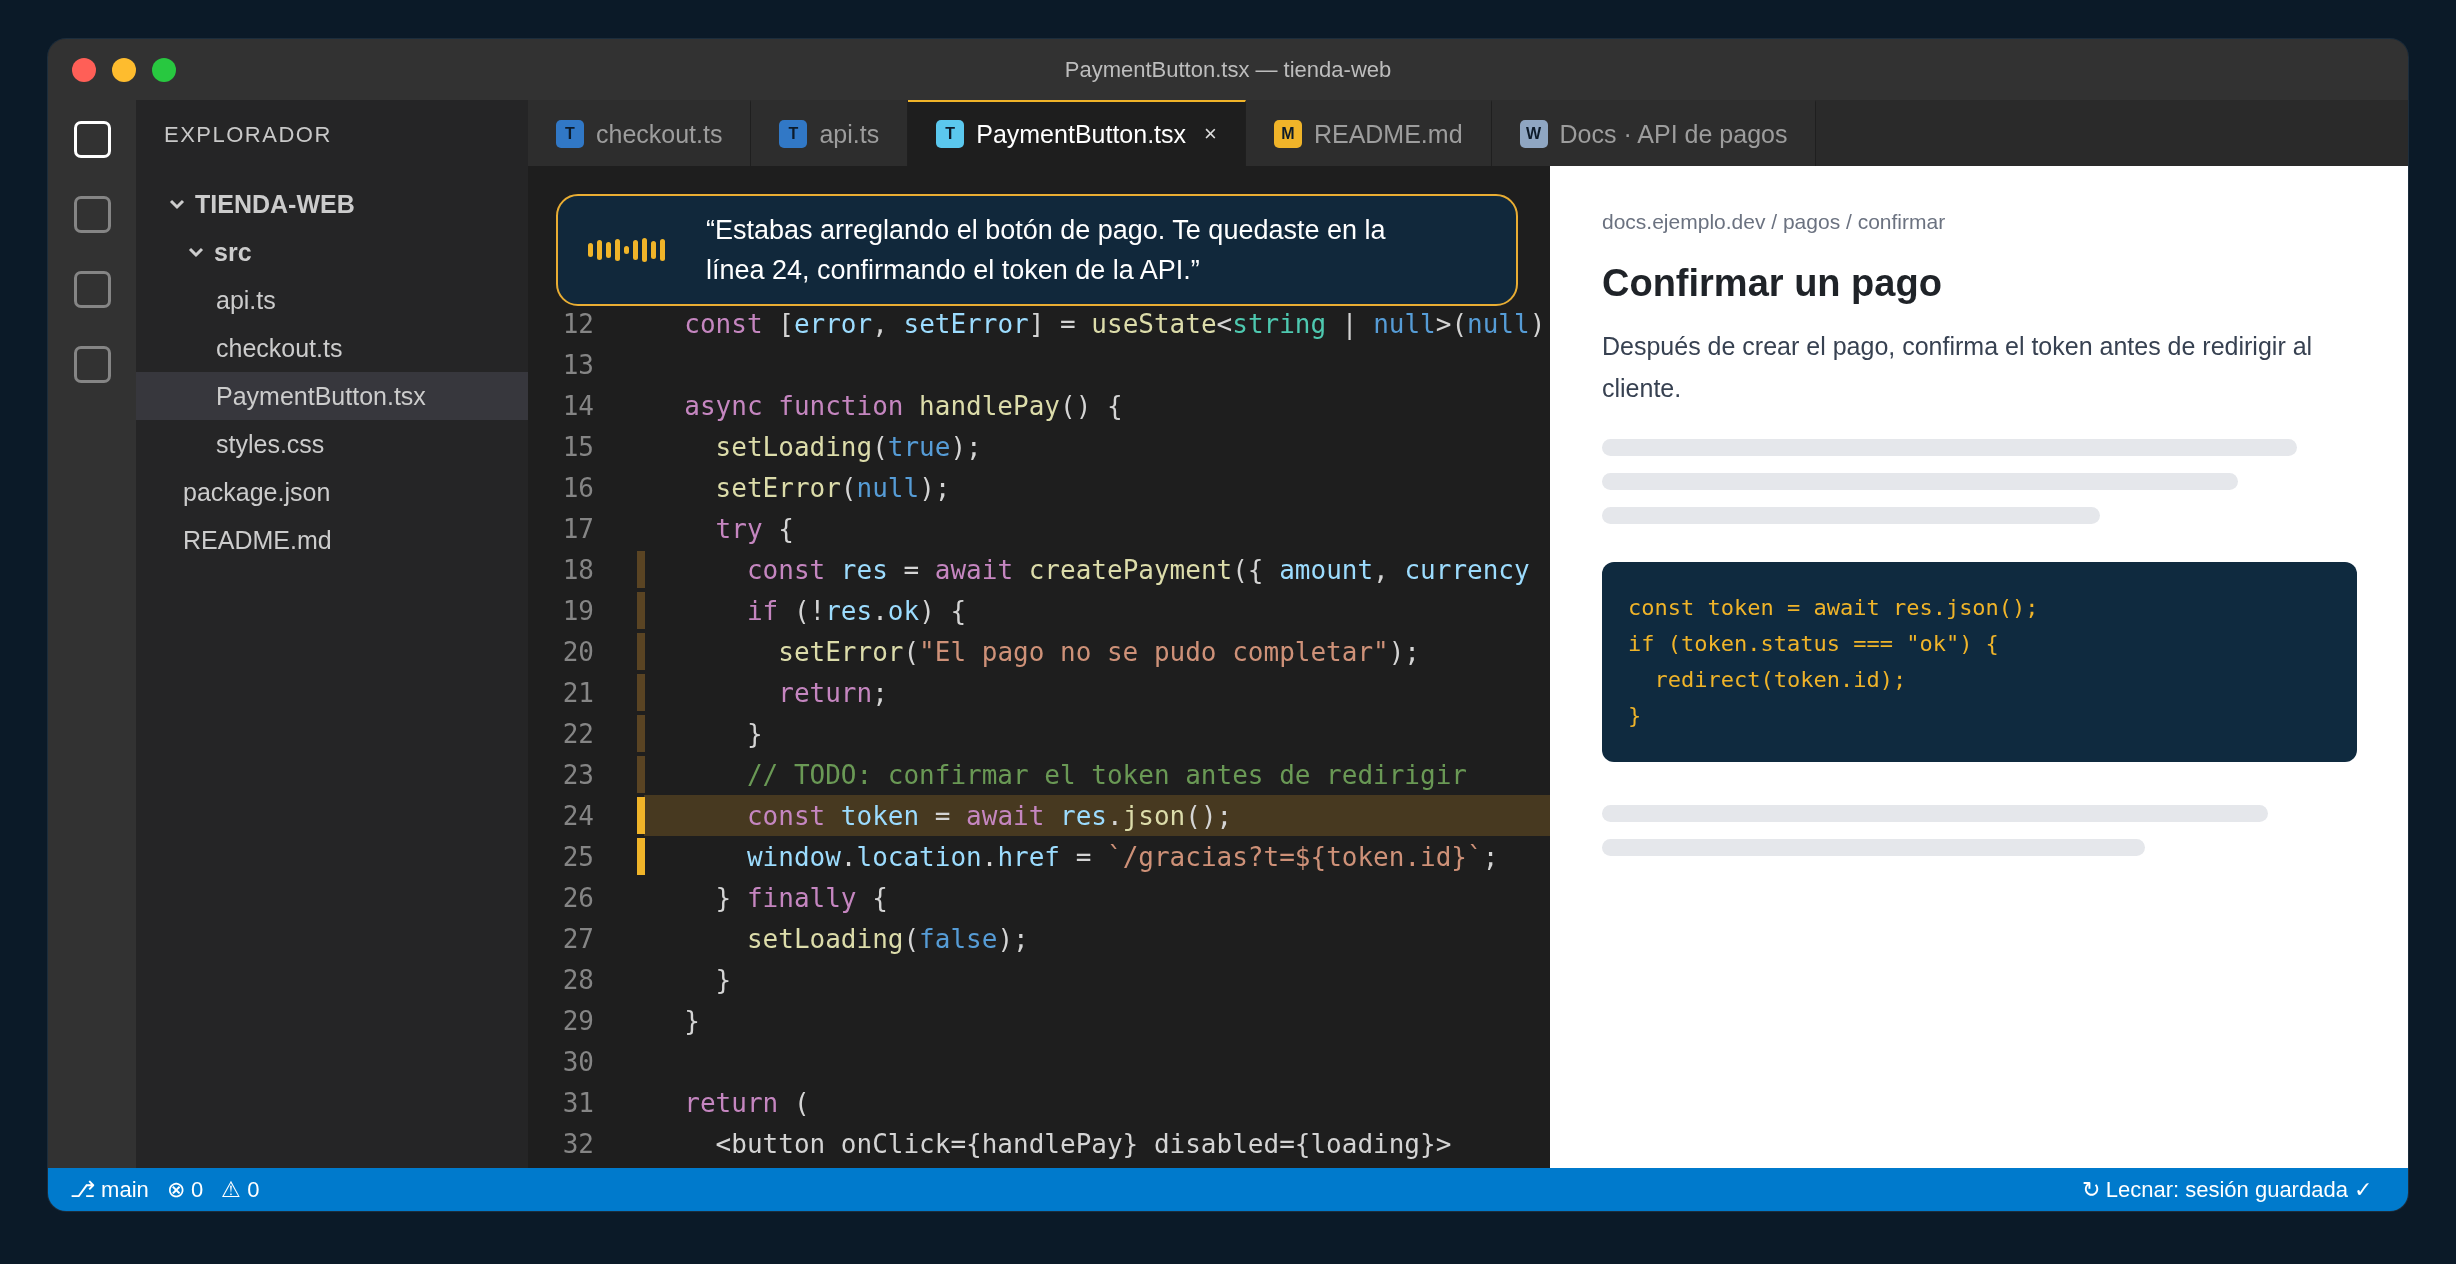  Describe the element at coordinates (332, 204) in the screenshot. I see `folder-row: TIENDA-WEB` at that location.